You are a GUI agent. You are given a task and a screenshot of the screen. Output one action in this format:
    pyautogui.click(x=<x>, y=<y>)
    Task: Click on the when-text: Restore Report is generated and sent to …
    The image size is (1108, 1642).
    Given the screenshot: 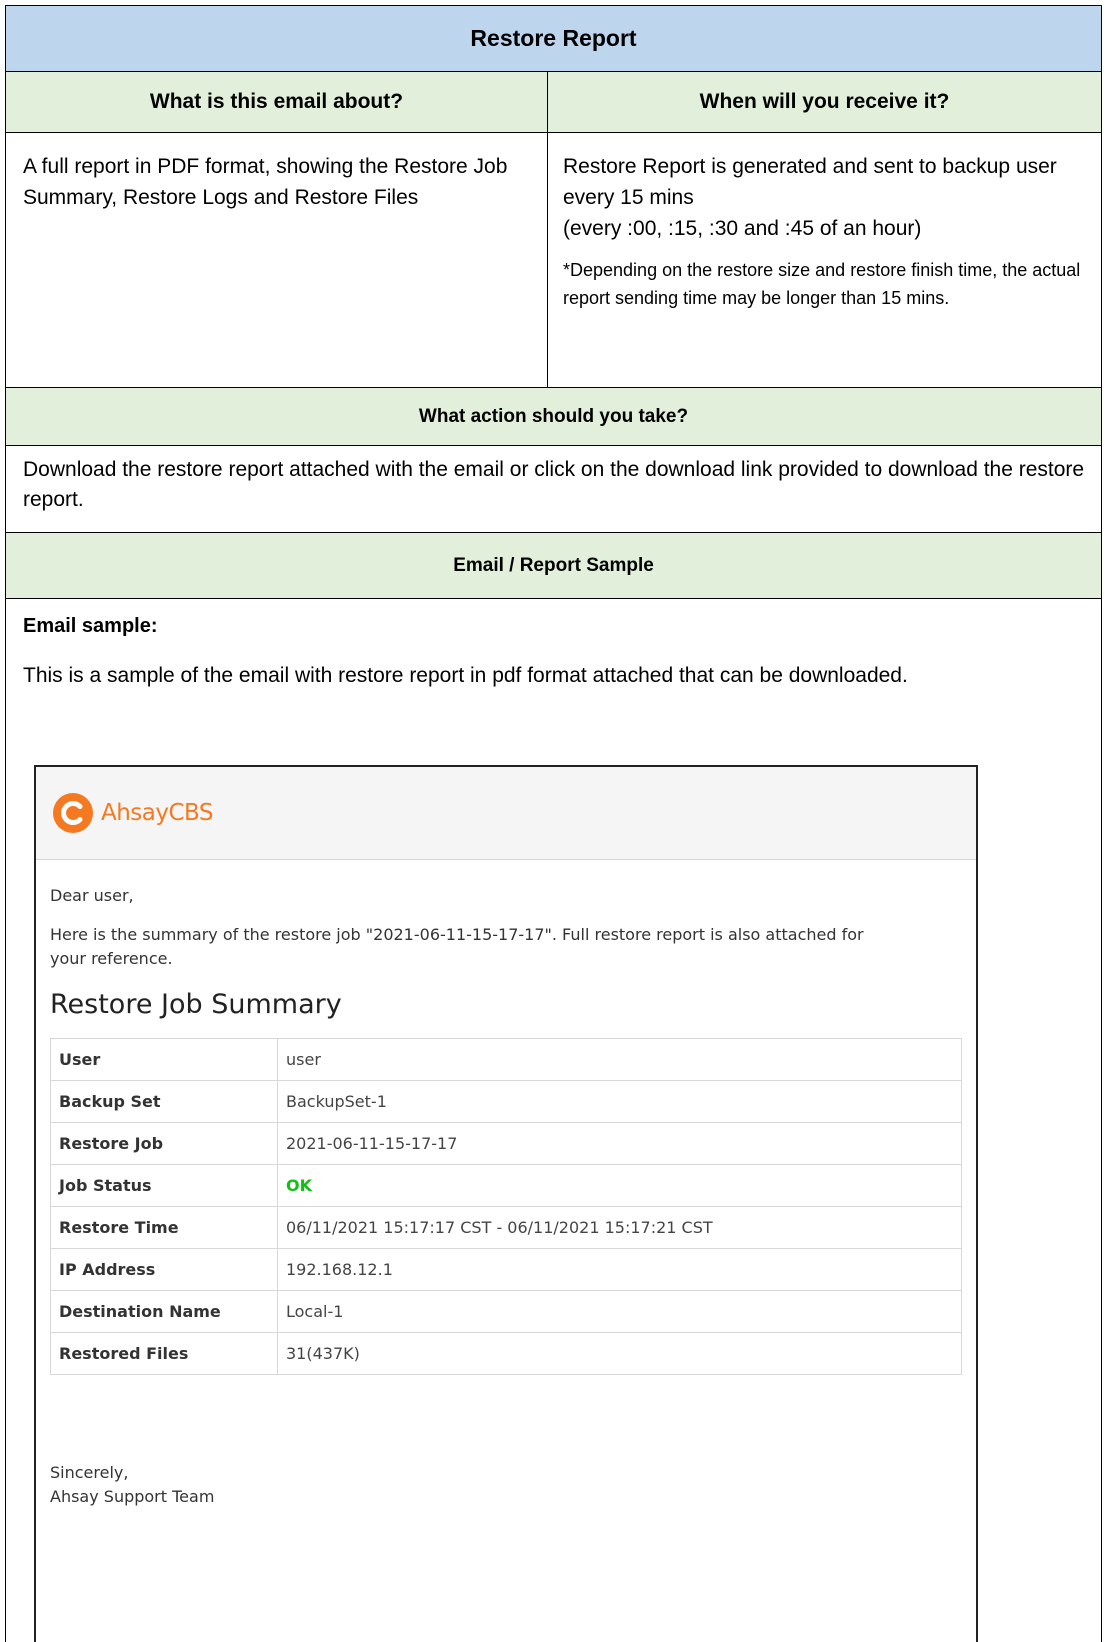 What is the action you would take?
    pyautogui.click(x=810, y=182)
    